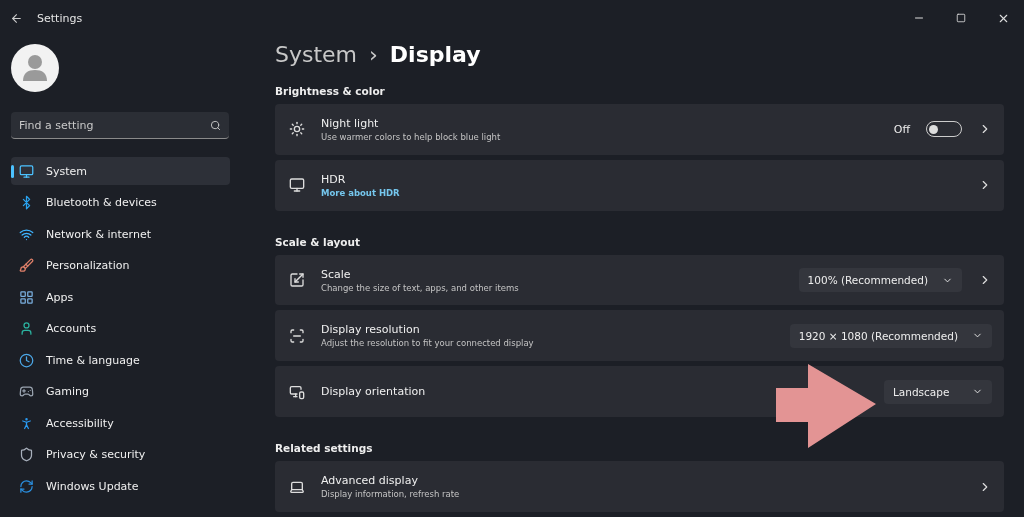  I want to click on section-heading: Brightness & color, so click(330, 90).